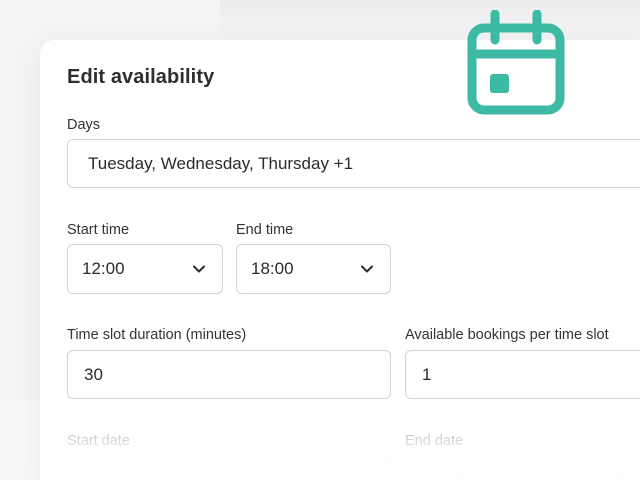  What do you see at coordinates (229, 374) in the screenshot?
I see `slot-duration-input: 30` at bounding box center [229, 374].